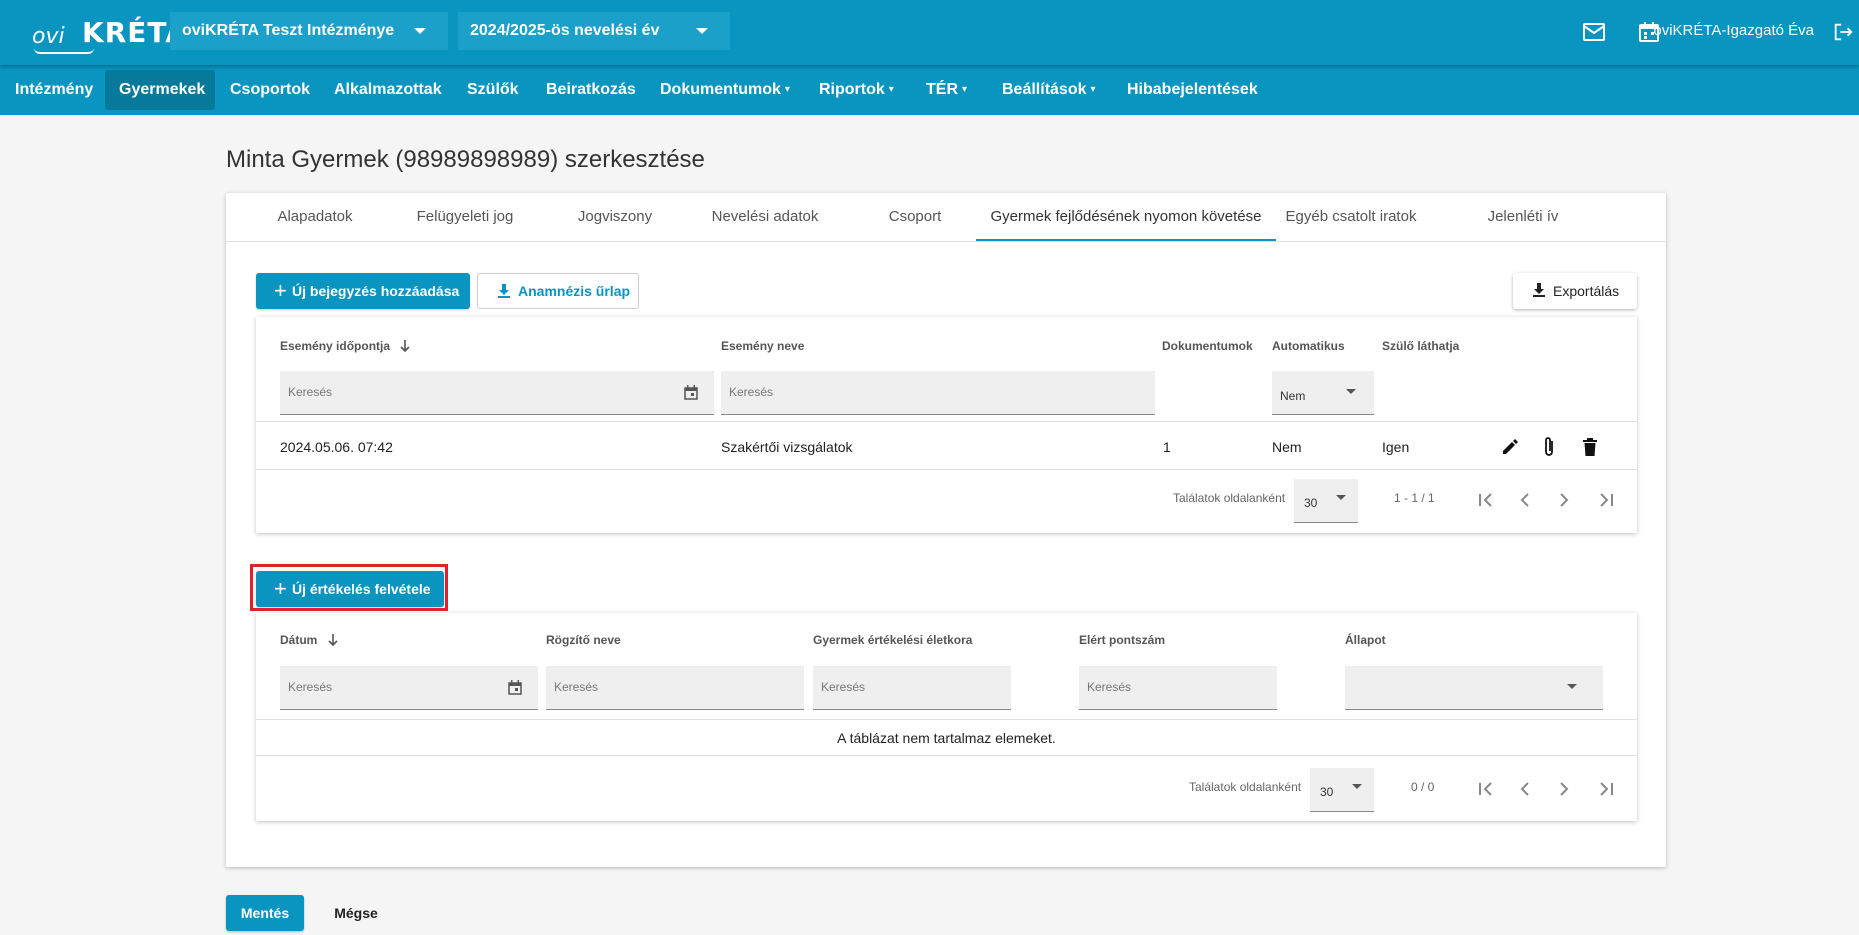 This screenshot has width=1859, height=935. Describe the element at coordinates (1293, 396) in the screenshot. I see `filter-value: Nem` at that location.